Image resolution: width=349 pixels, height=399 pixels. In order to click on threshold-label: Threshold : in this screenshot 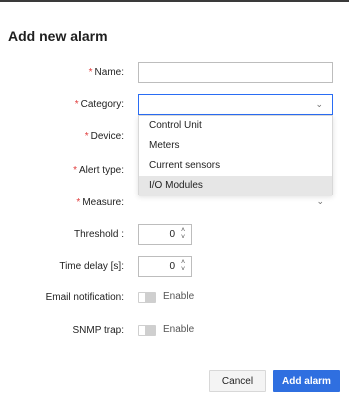, I will do `click(98, 234)`.